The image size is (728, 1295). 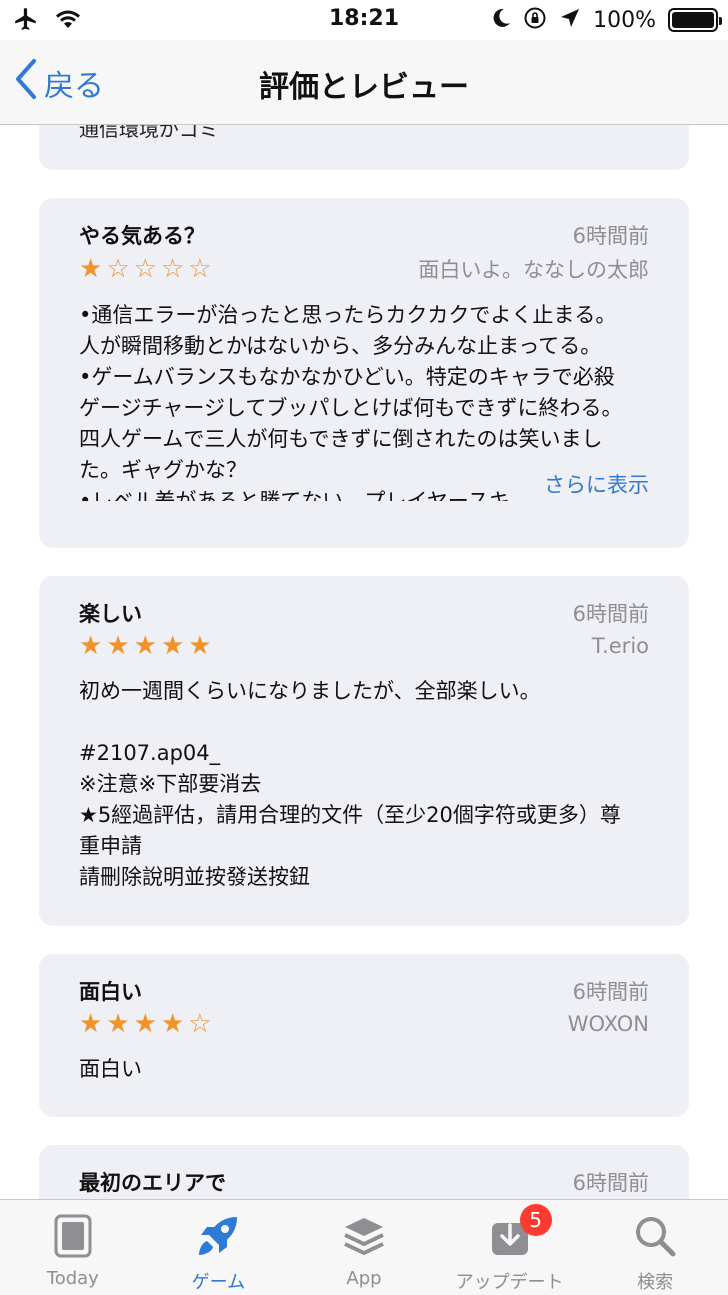 I want to click on page-title: 評価とレビュー, so click(x=364, y=87).